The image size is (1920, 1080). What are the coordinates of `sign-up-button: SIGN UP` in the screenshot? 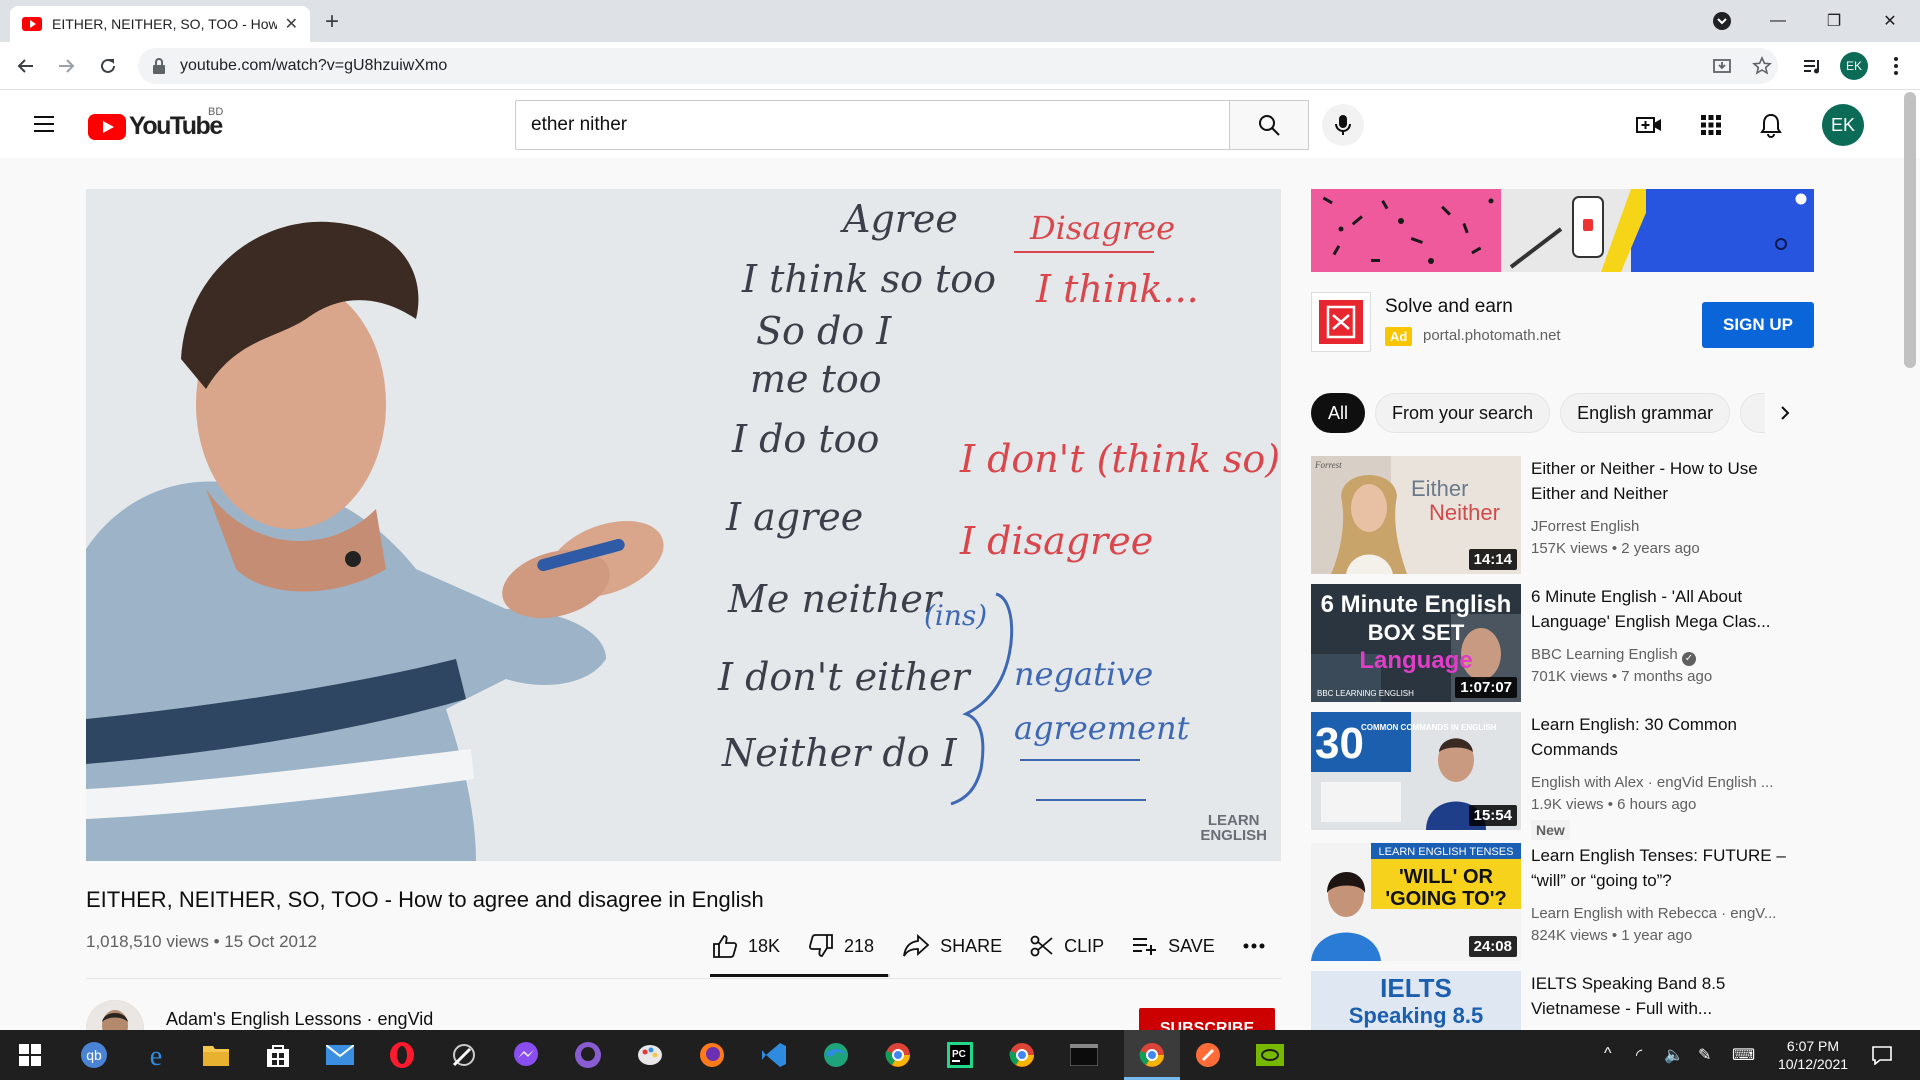 It's located at (1758, 325).